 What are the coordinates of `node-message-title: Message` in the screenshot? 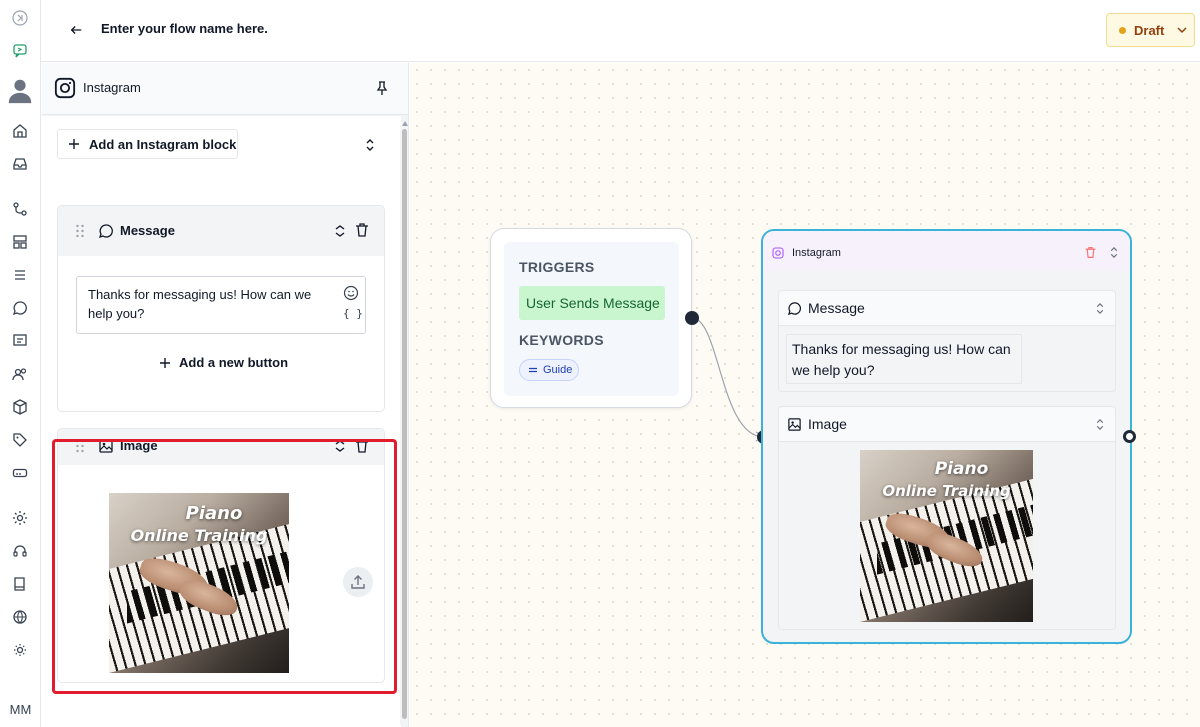 It's located at (836, 308).